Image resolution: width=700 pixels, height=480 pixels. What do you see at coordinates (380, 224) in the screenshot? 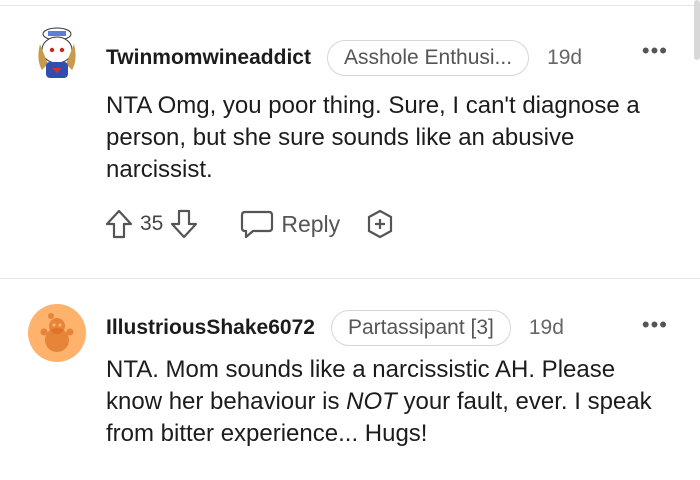
I see `award-icon` at bounding box center [380, 224].